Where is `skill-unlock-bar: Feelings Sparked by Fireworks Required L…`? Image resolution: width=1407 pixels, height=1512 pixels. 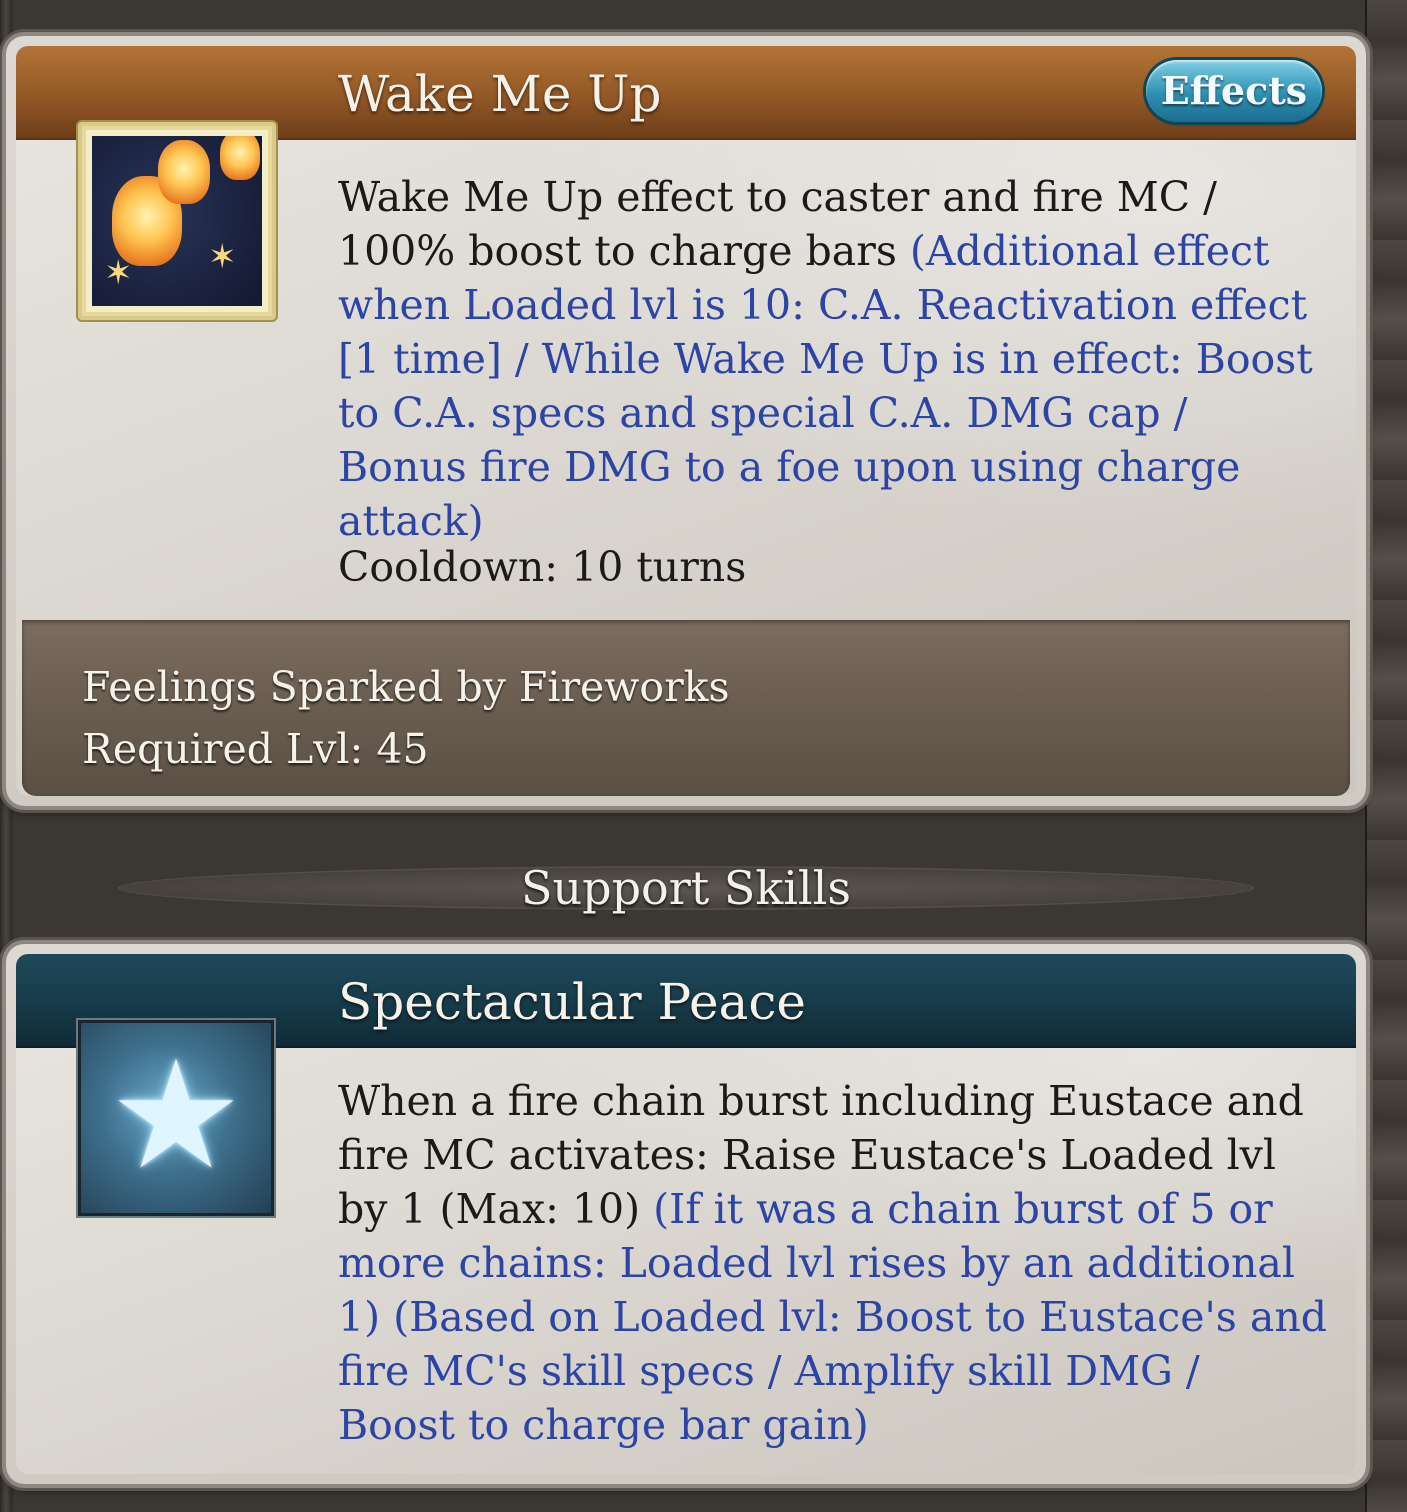 skill-unlock-bar: Feelings Sparked by Fireworks Required L… is located at coordinates (686, 708).